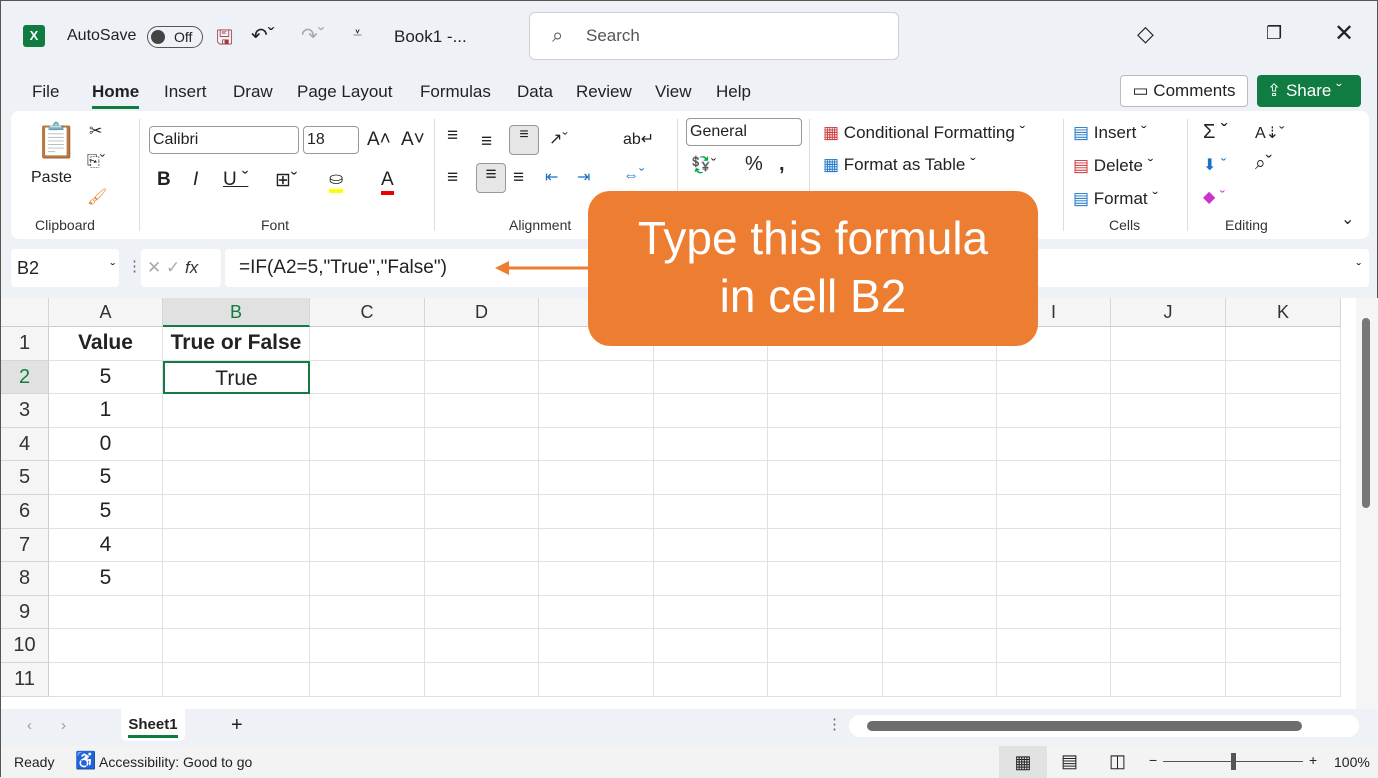 Image resolution: width=1378 pixels, height=778 pixels. Describe the element at coordinates (175, 37) in the screenshot. I see `autosave-toggle: Off` at that location.